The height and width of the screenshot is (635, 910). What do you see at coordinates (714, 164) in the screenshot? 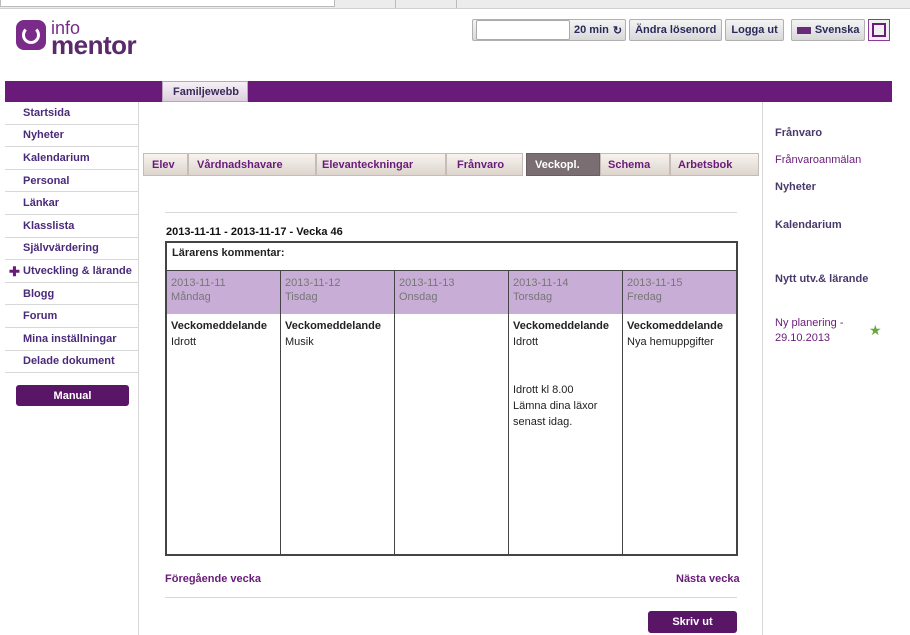
I see `tab-arbetsbok: Arbetsbok` at bounding box center [714, 164].